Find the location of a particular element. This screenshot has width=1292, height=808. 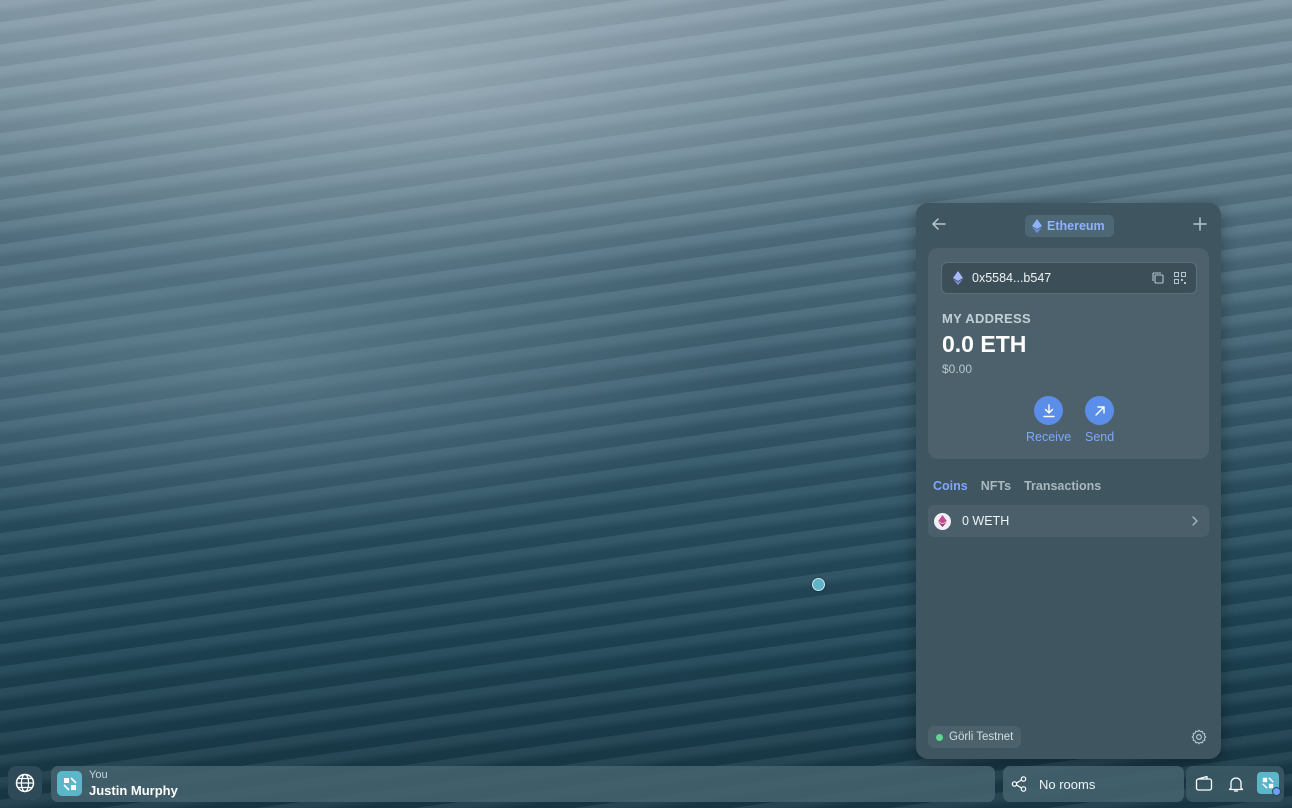

address-label: MY ADDRESS is located at coordinates (986, 318).